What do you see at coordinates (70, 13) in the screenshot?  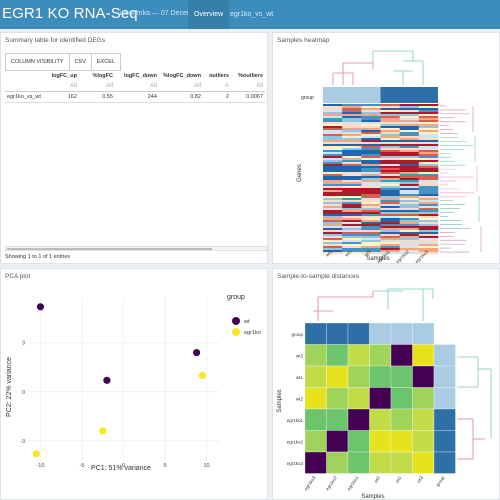 I see `app-title: EGR1 KO RNA-Seq` at bounding box center [70, 13].